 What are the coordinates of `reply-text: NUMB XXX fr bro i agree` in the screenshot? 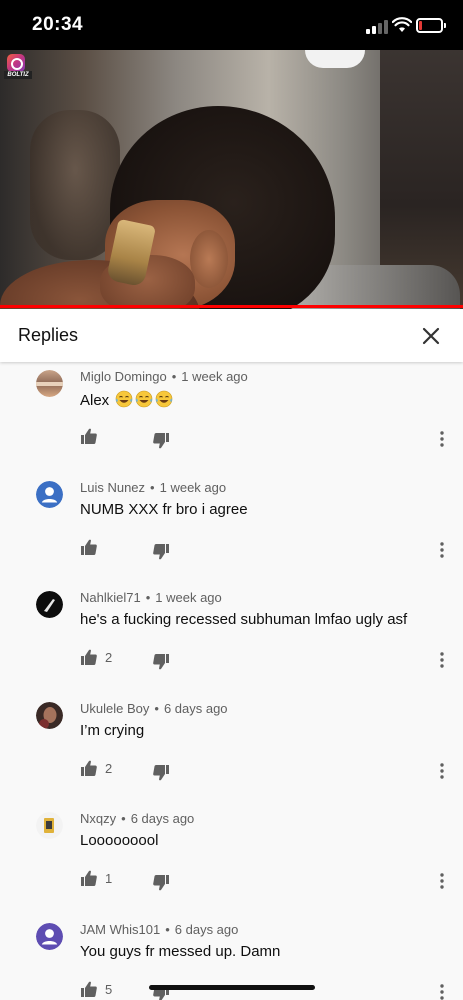 It's located at (164, 509).